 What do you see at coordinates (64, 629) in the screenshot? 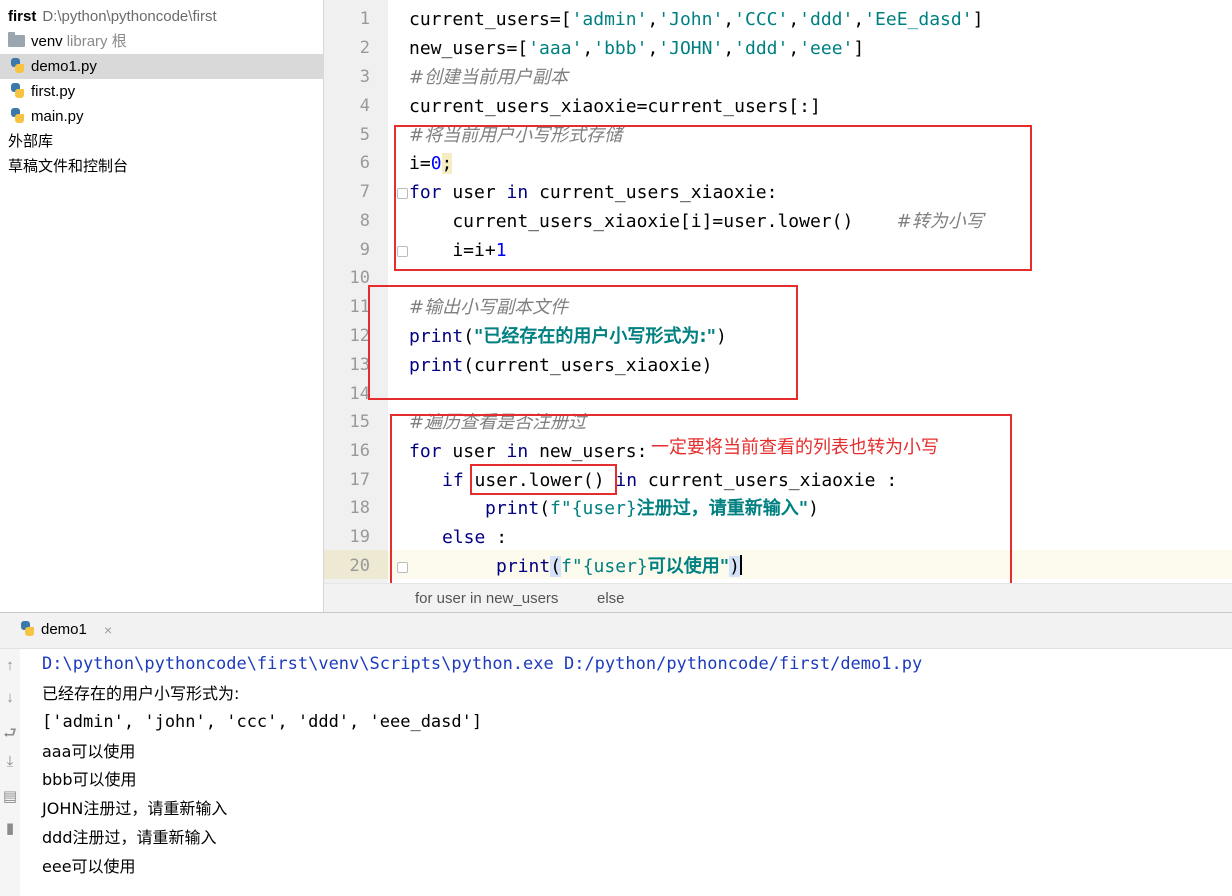
I see `run-tab-label: demo1` at bounding box center [64, 629].